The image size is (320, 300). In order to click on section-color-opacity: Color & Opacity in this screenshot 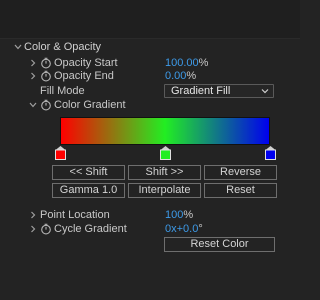, I will do `click(150, 47)`.